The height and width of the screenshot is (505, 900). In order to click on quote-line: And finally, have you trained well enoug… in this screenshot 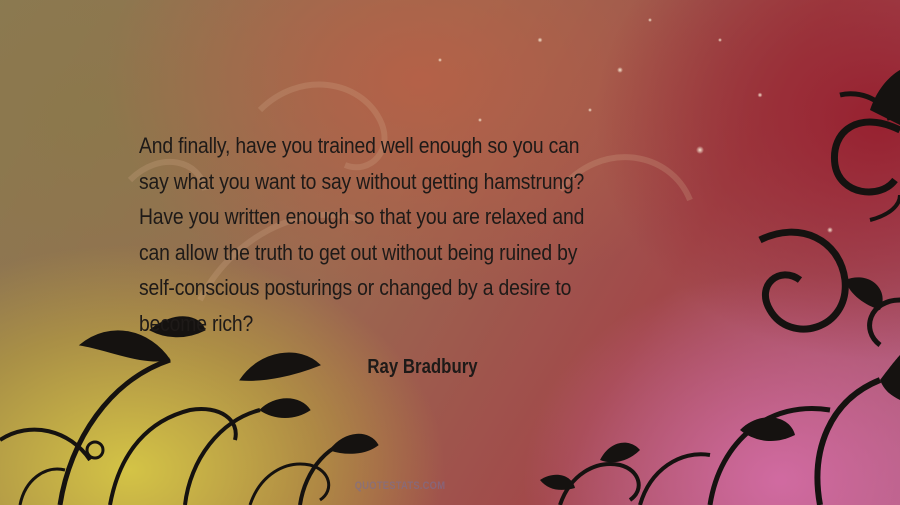, I will do `click(359, 145)`.